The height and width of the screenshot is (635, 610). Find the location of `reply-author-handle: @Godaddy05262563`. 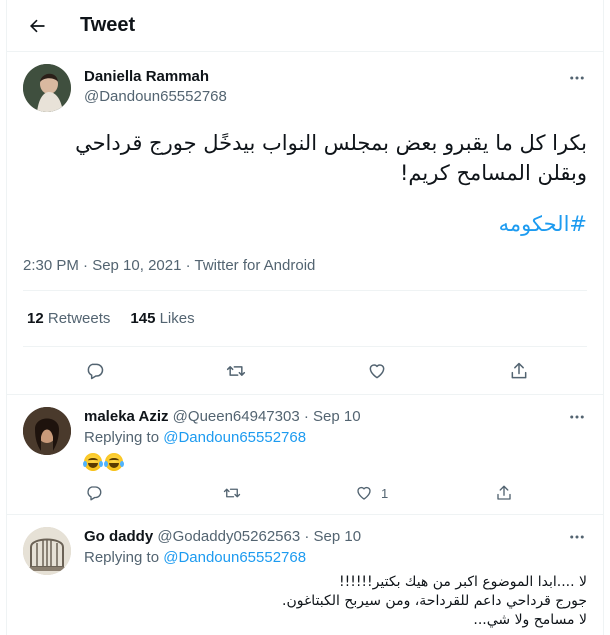

reply-author-handle: @Godaddy05262563 is located at coordinates (228, 536).